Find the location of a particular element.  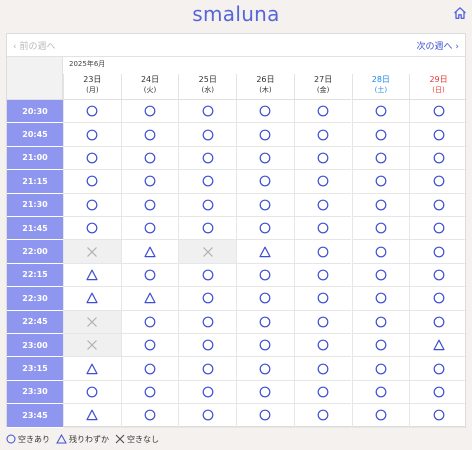

app-header: smaluna is located at coordinates (236, 15).